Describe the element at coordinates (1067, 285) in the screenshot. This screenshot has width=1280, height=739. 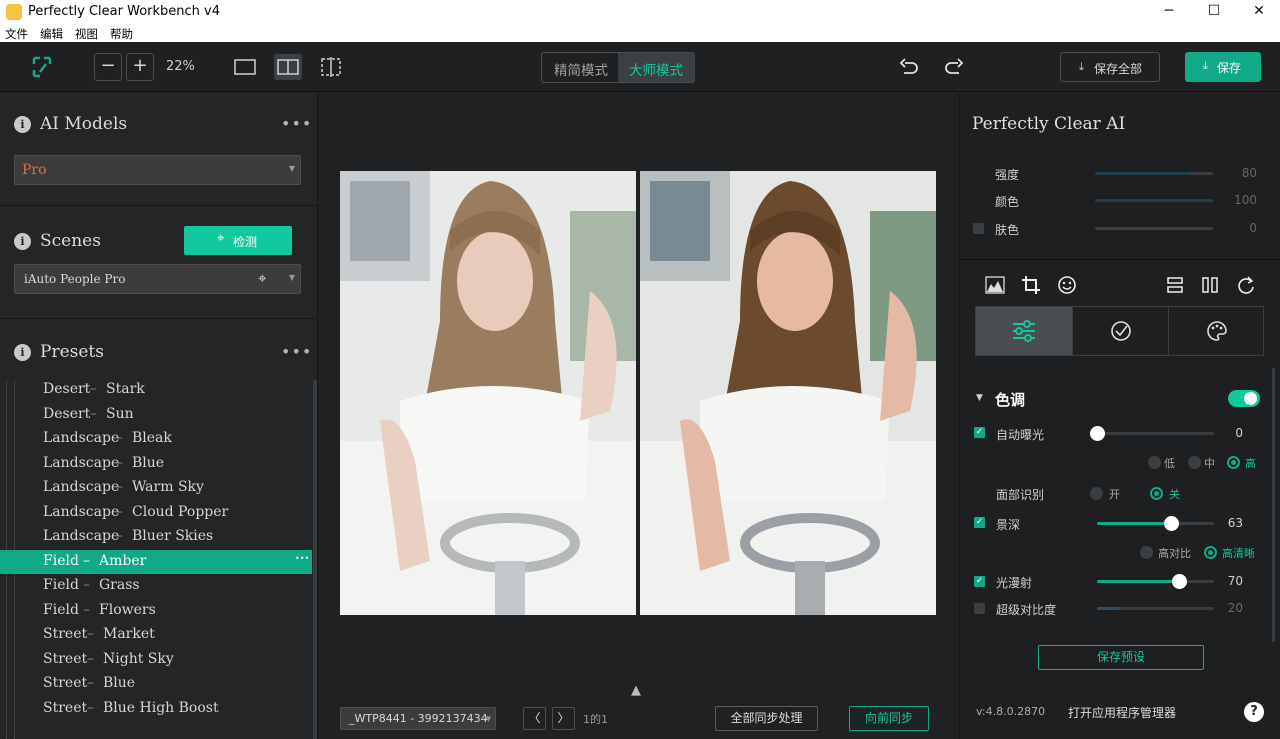
I see `face-icon` at that location.